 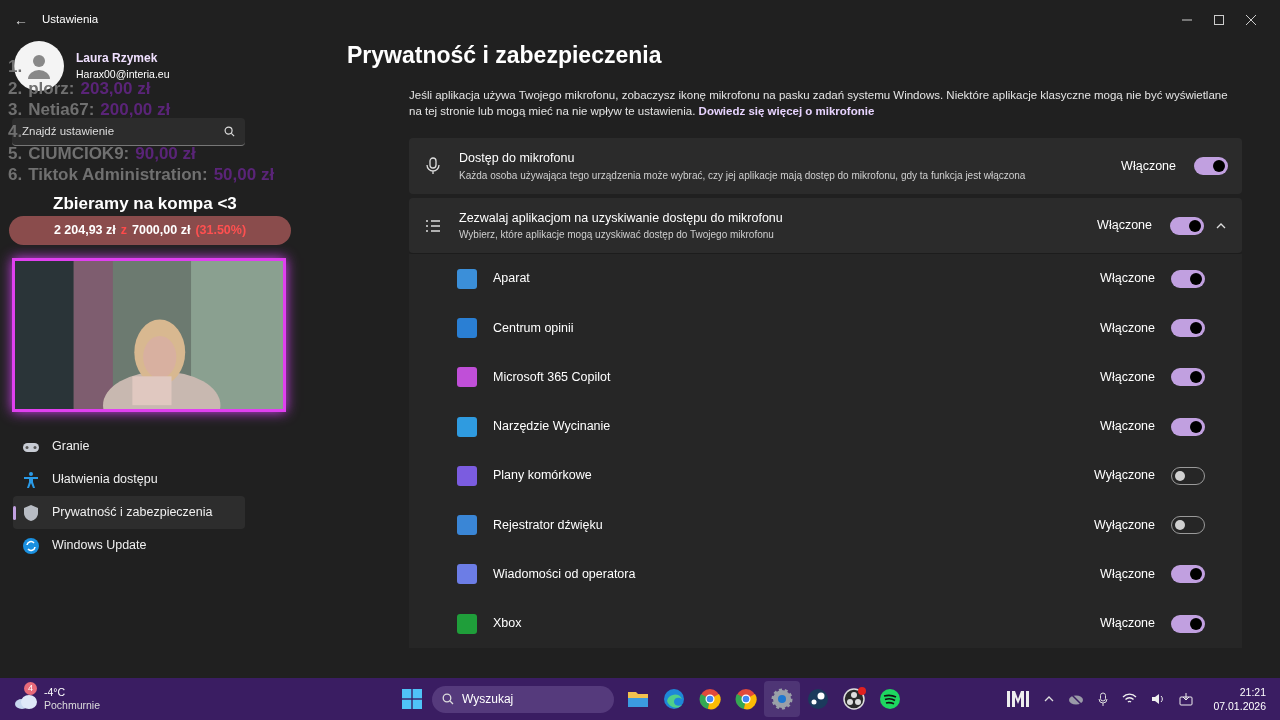 What do you see at coordinates (552, 377) in the screenshot?
I see `app-name: Microsoft 365 Copilot` at bounding box center [552, 377].